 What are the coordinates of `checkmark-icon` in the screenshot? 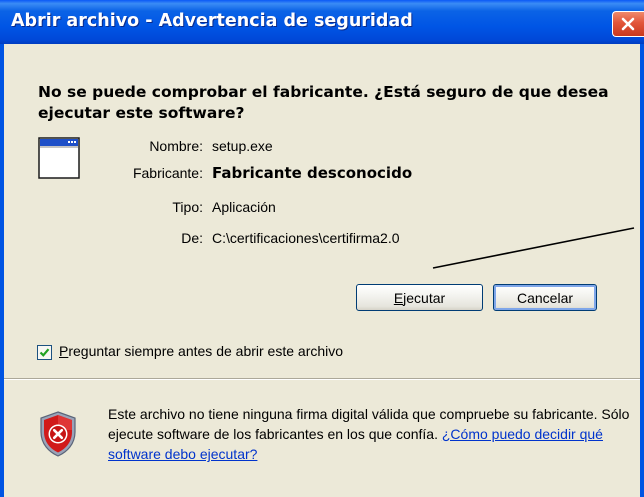 It's located at (44, 352).